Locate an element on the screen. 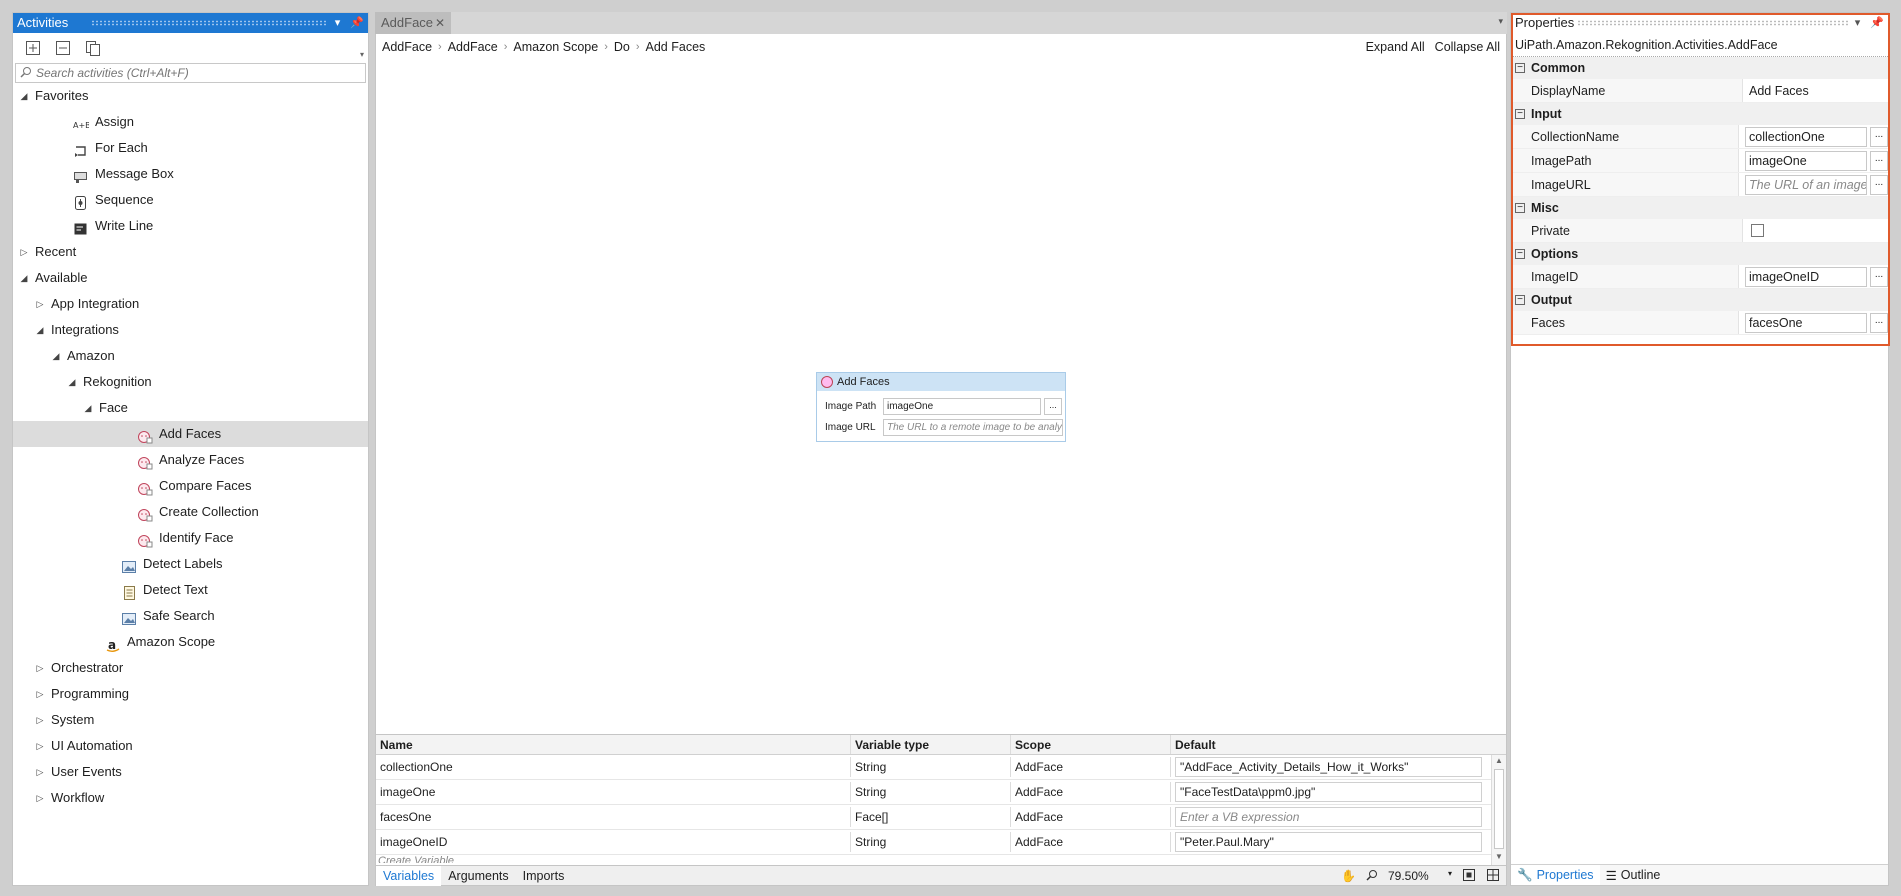 The height and width of the screenshot is (896, 1901). tree-item: Add Faces is located at coordinates (190, 434).